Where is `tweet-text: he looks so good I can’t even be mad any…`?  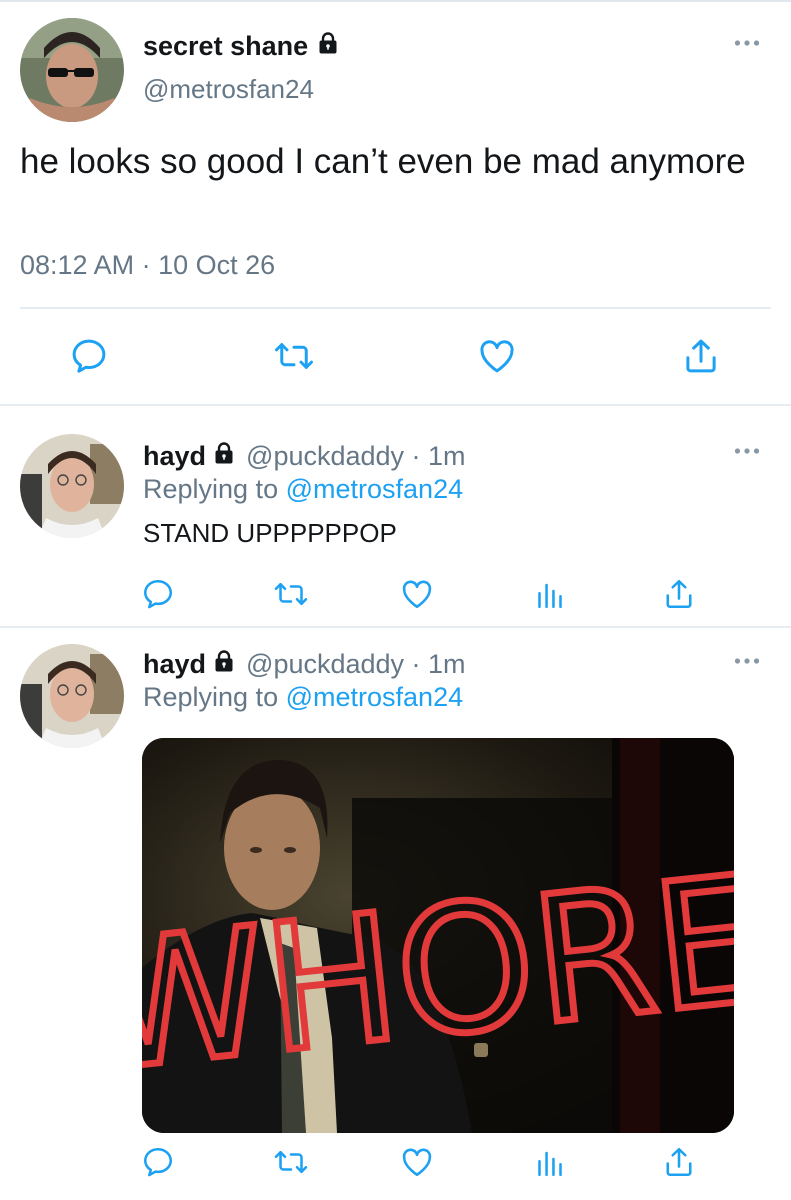 tweet-text: he looks so good I can’t even be mad any… is located at coordinates (383, 161).